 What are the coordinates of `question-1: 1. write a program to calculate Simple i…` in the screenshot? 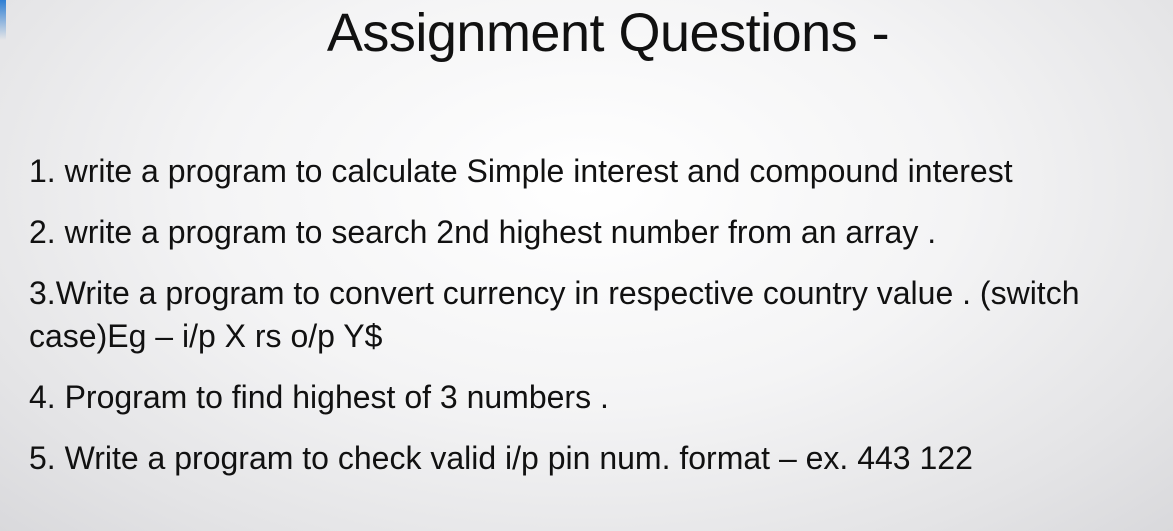 It's located at (521, 171).